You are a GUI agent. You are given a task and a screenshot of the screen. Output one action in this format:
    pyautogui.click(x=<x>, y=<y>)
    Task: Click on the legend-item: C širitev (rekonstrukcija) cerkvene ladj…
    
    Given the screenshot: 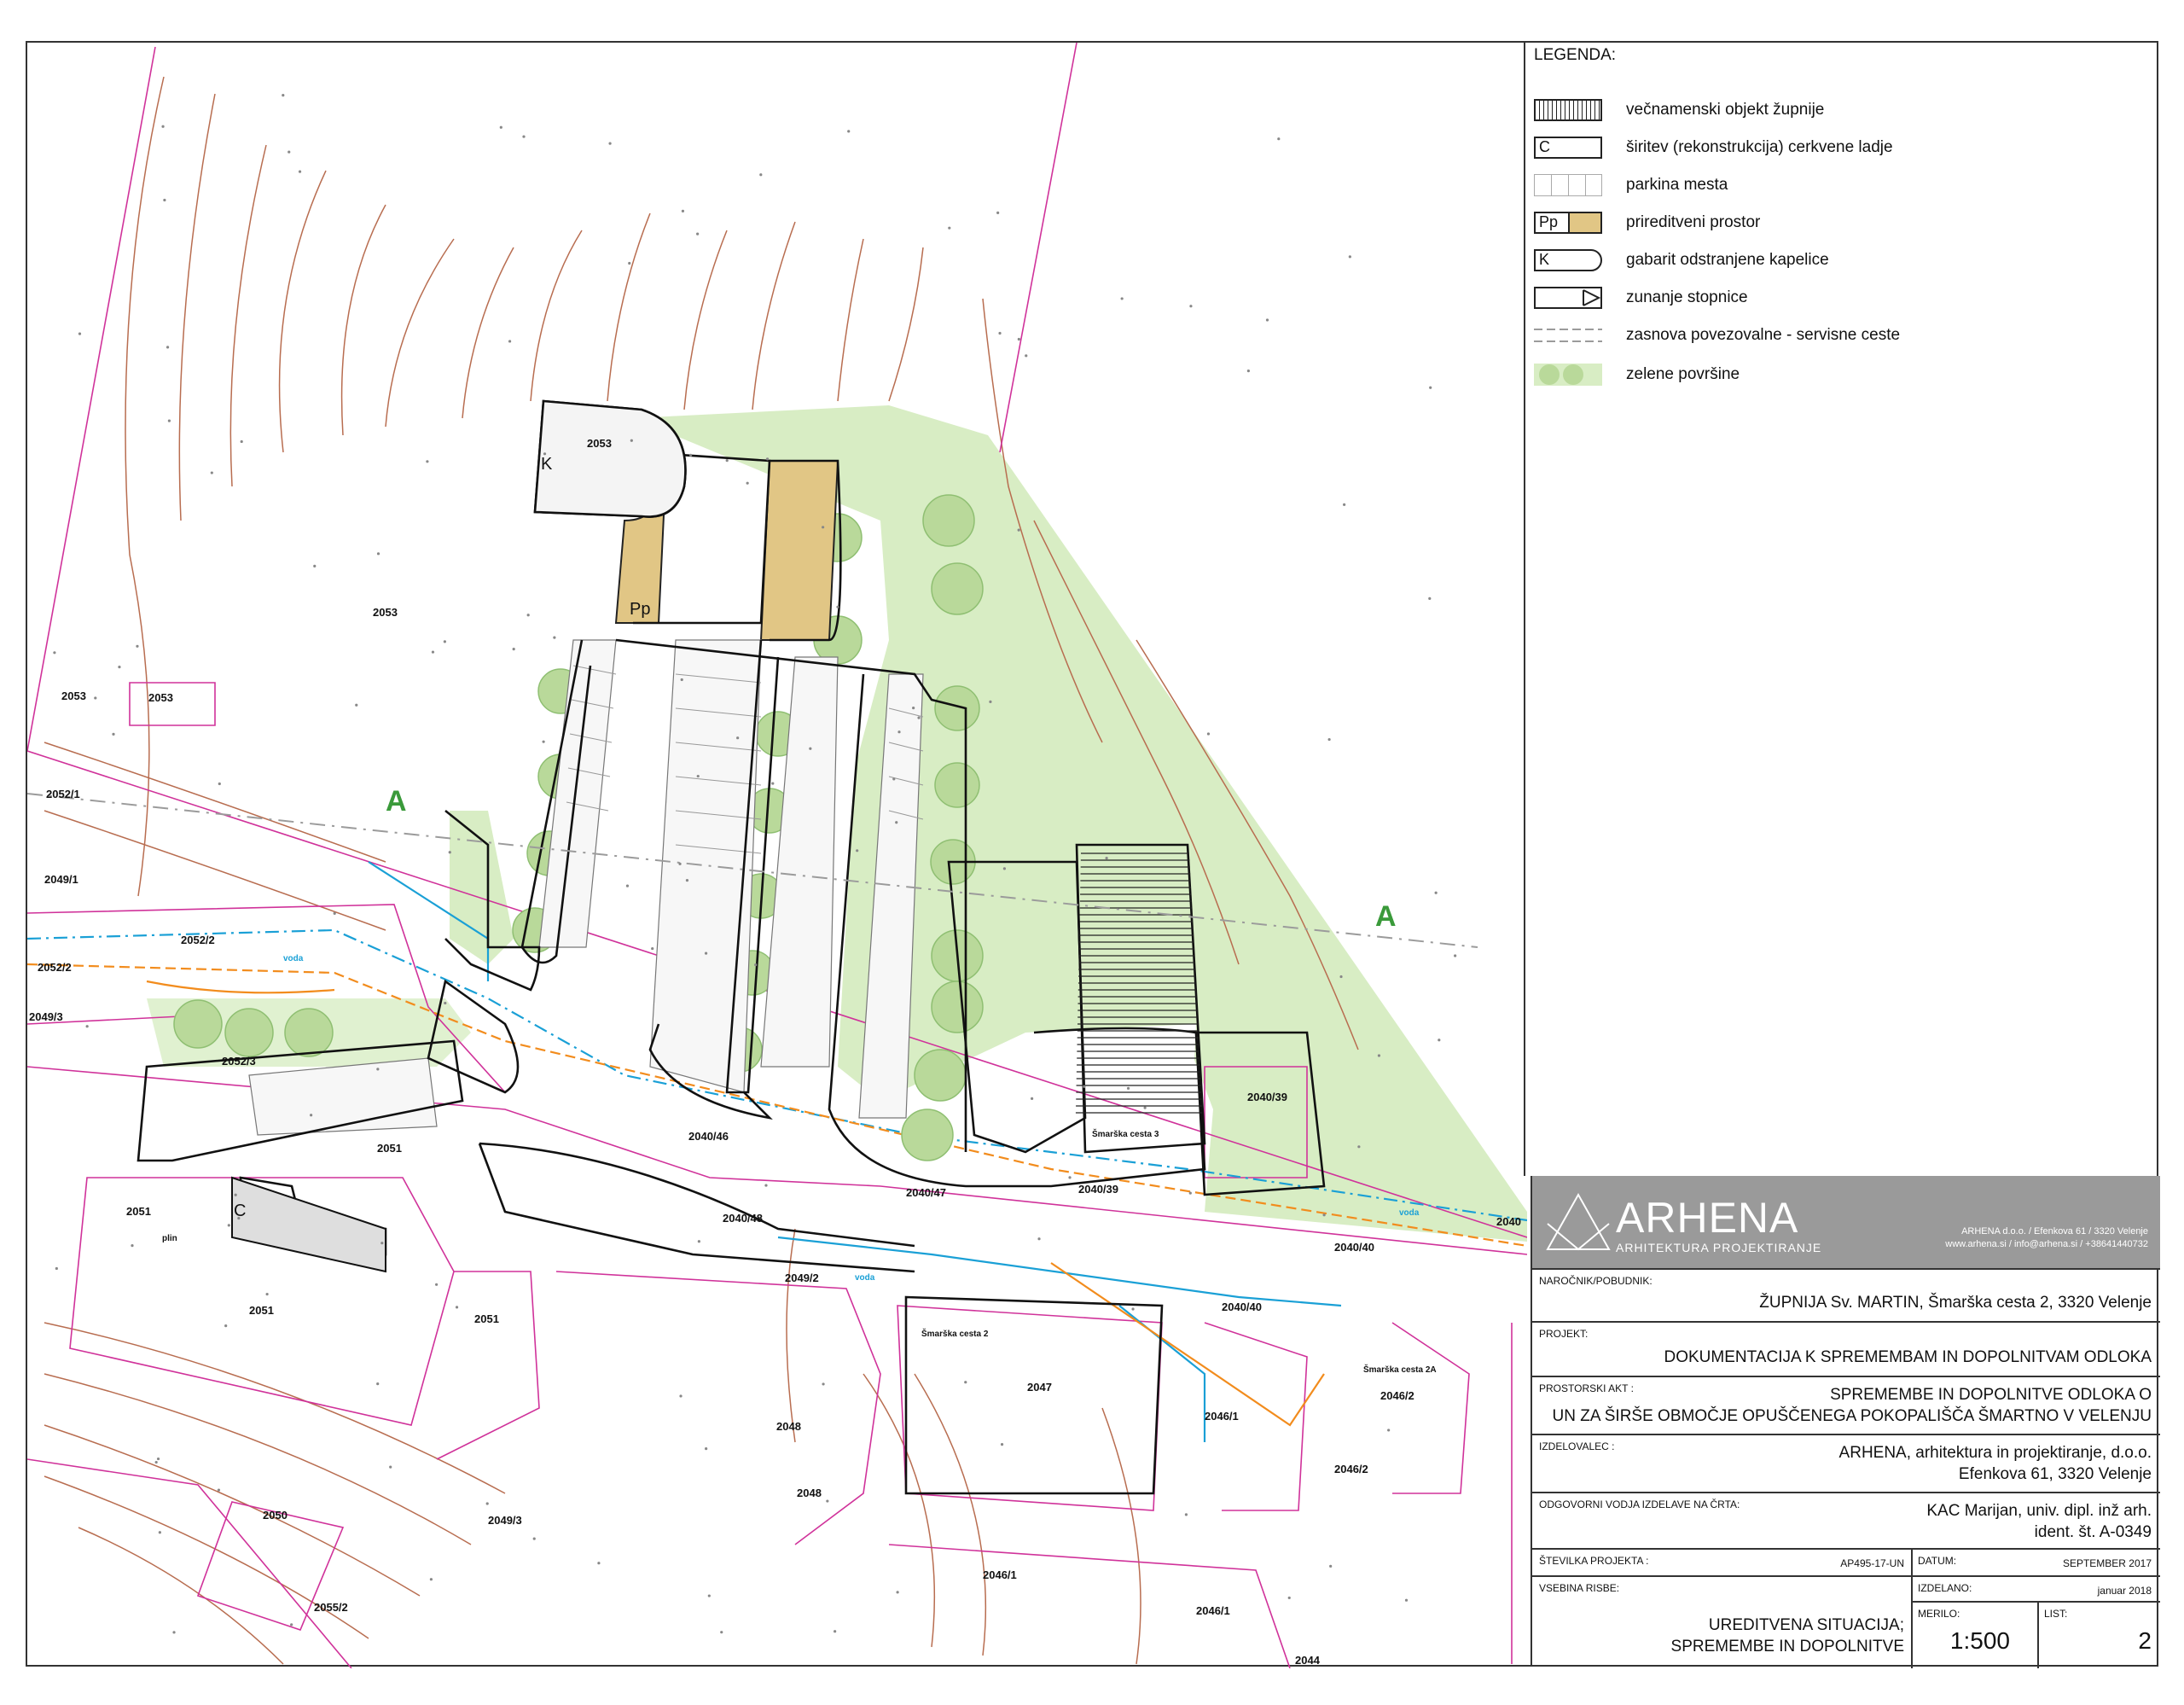 What is the action you would take?
    pyautogui.click(x=1713, y=147)
    